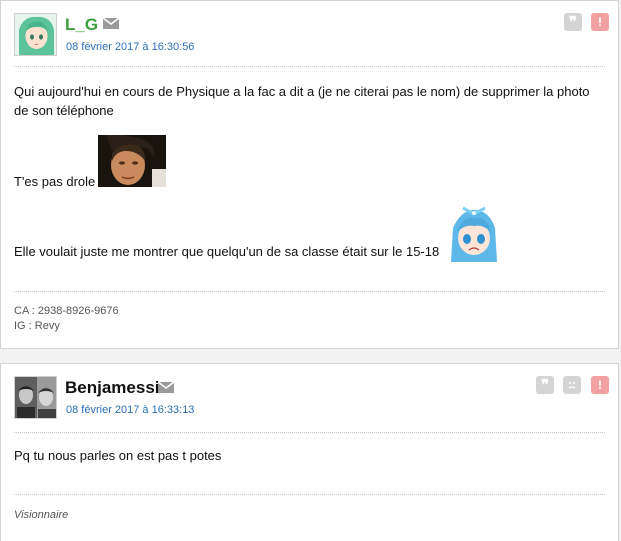 This screenshot has width=621, height=541. What do you see at coordinates (572, 385) in the screenshot?
I see `smiley-icon` at bounding box center [572, 385].